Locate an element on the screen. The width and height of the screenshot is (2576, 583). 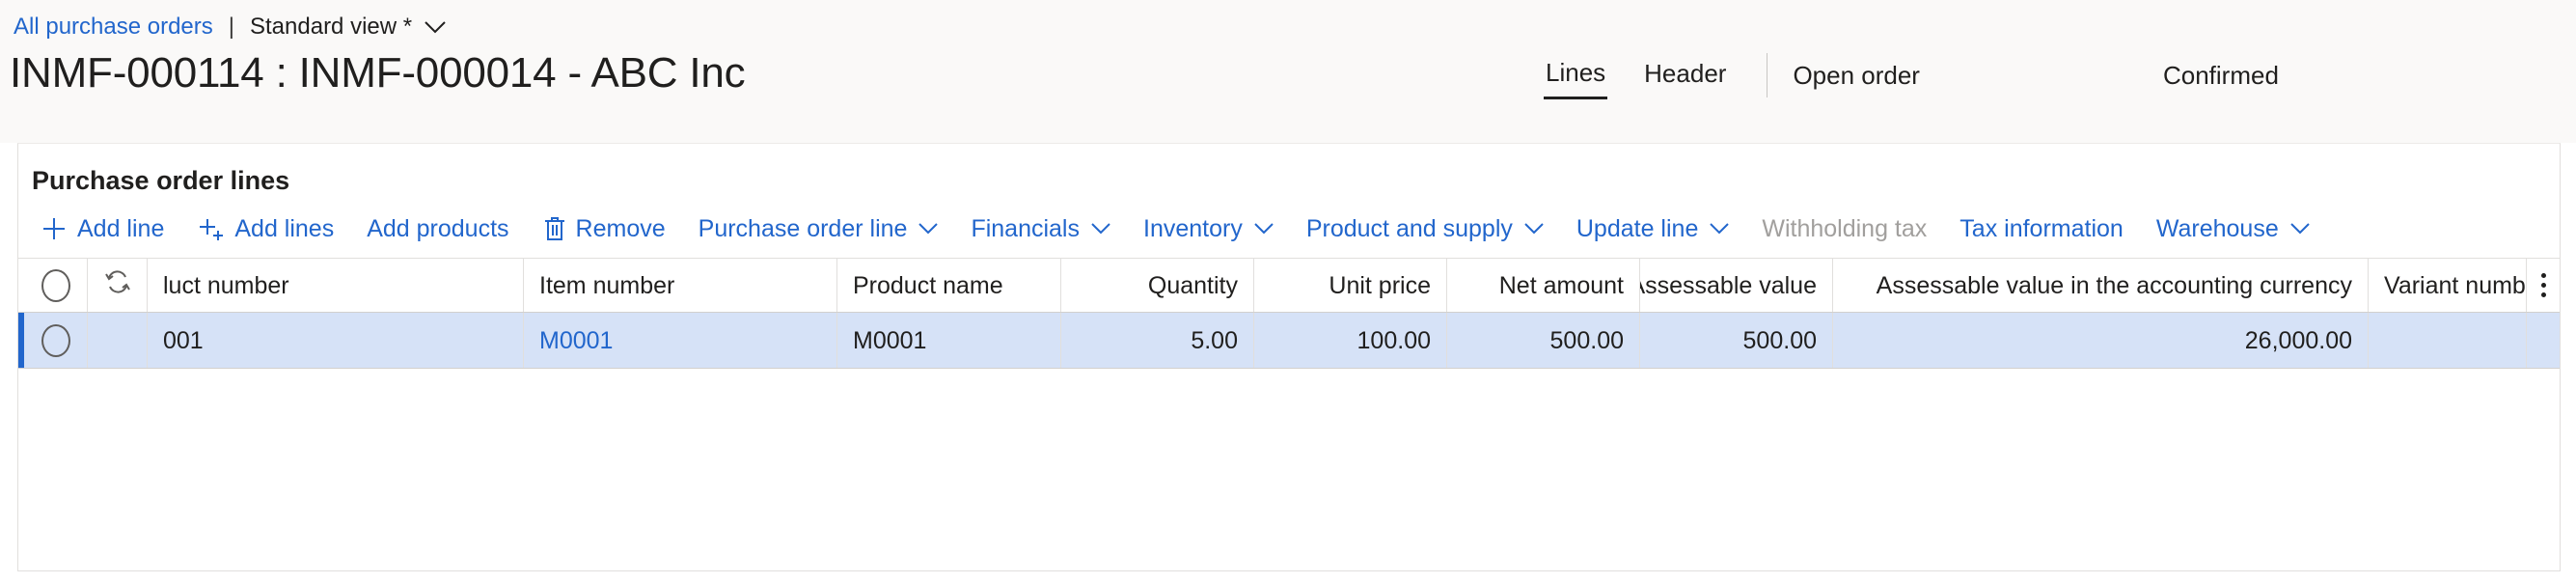
cell-variant-number is located at coordinates (2448, 341).